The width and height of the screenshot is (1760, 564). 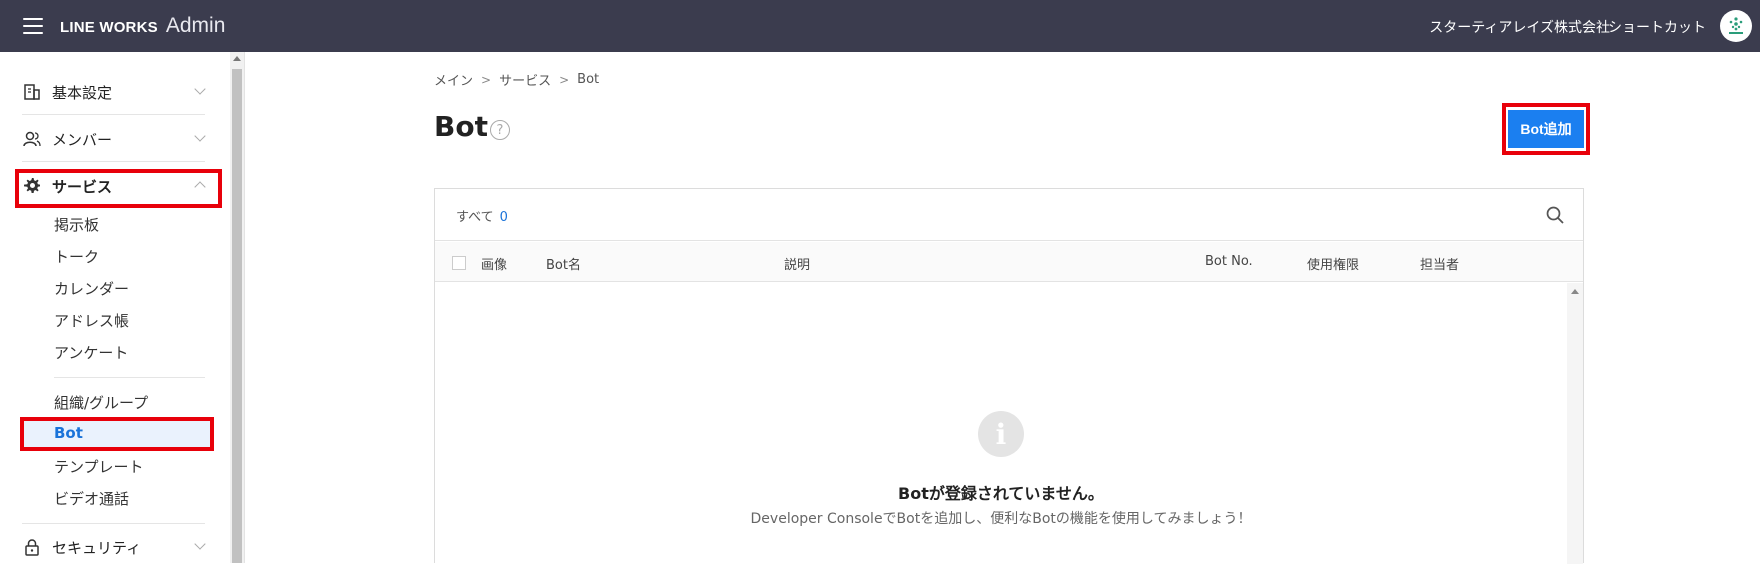 What do you see at coordinates (114, 139) in the screenshot?
I see `sidebar-group-members: メンバー` at bounding box center [114, 139].